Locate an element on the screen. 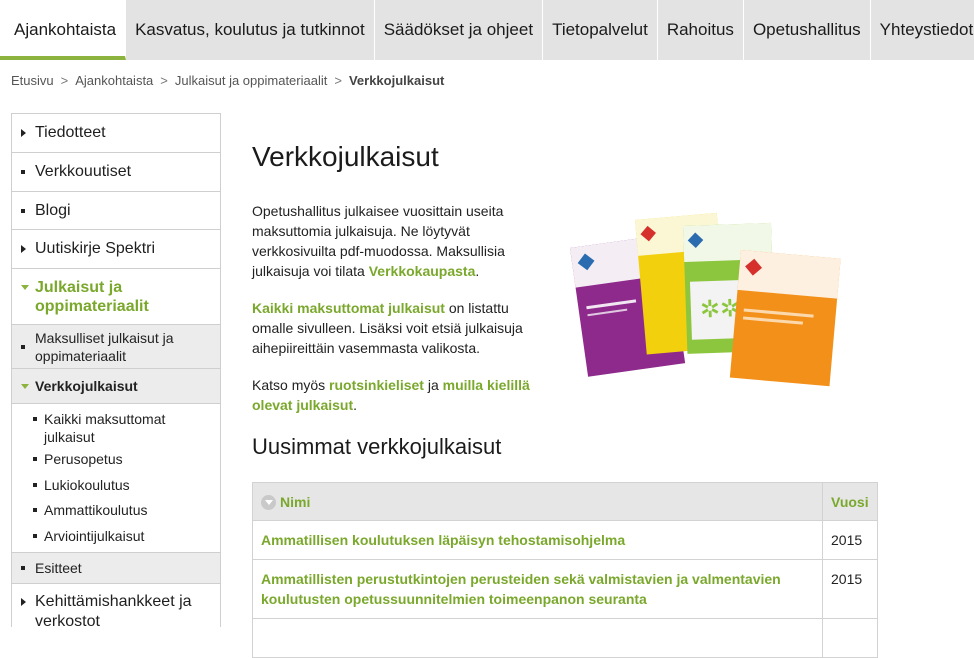 The height and width of the screenshot is (658, 974). table-header-row: Nimi Vuosi is located at coordinates (565, 501).